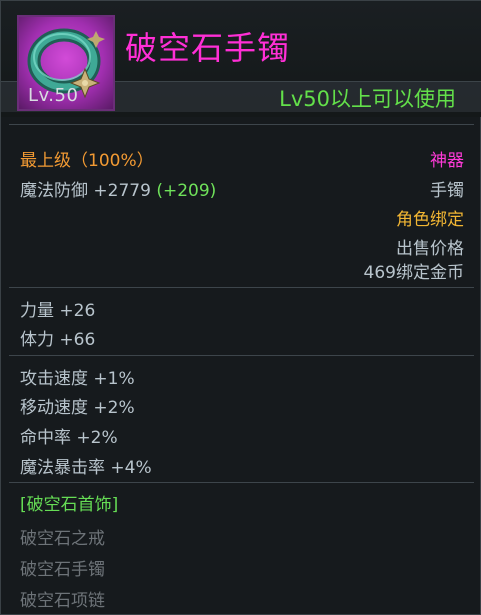 Image resolution: width=481 pixels, height=615 pixels. What do you see at coordinates (77, 408) in the screenshot?
I see `stat-line: 移动速度 +2%` at bounding box center [77, 408].